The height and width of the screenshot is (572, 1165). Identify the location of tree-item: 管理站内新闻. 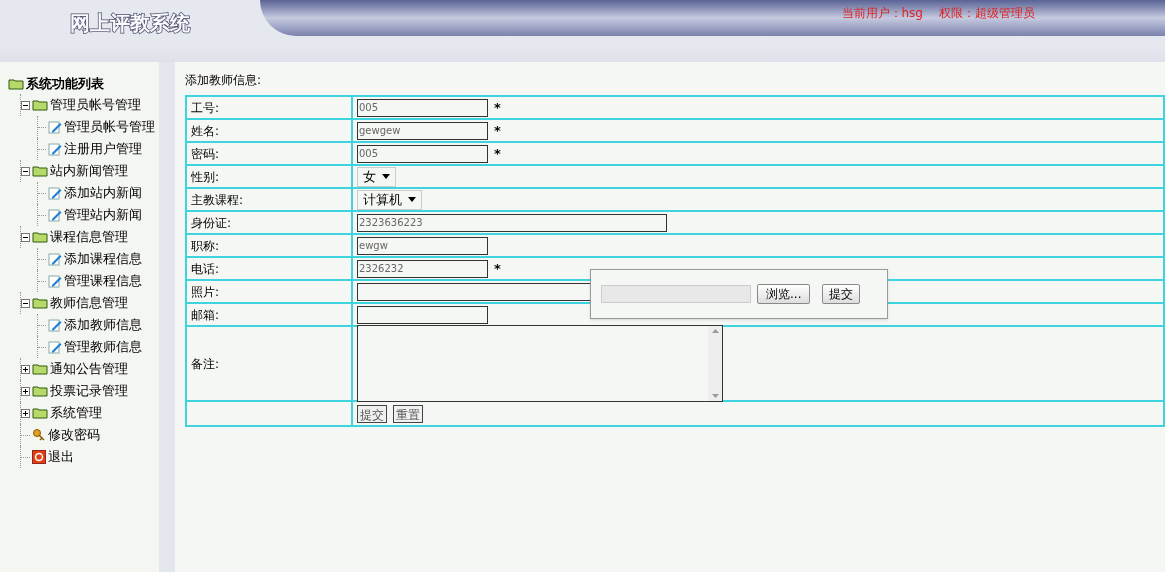
(103, 215).